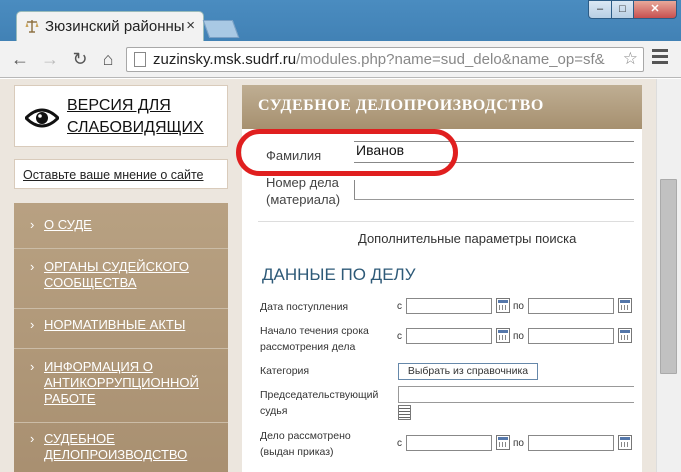 Image resolution: width=681 pixels, height=472 pixels. I want to click on forward-icon: →, so click(50, 59).